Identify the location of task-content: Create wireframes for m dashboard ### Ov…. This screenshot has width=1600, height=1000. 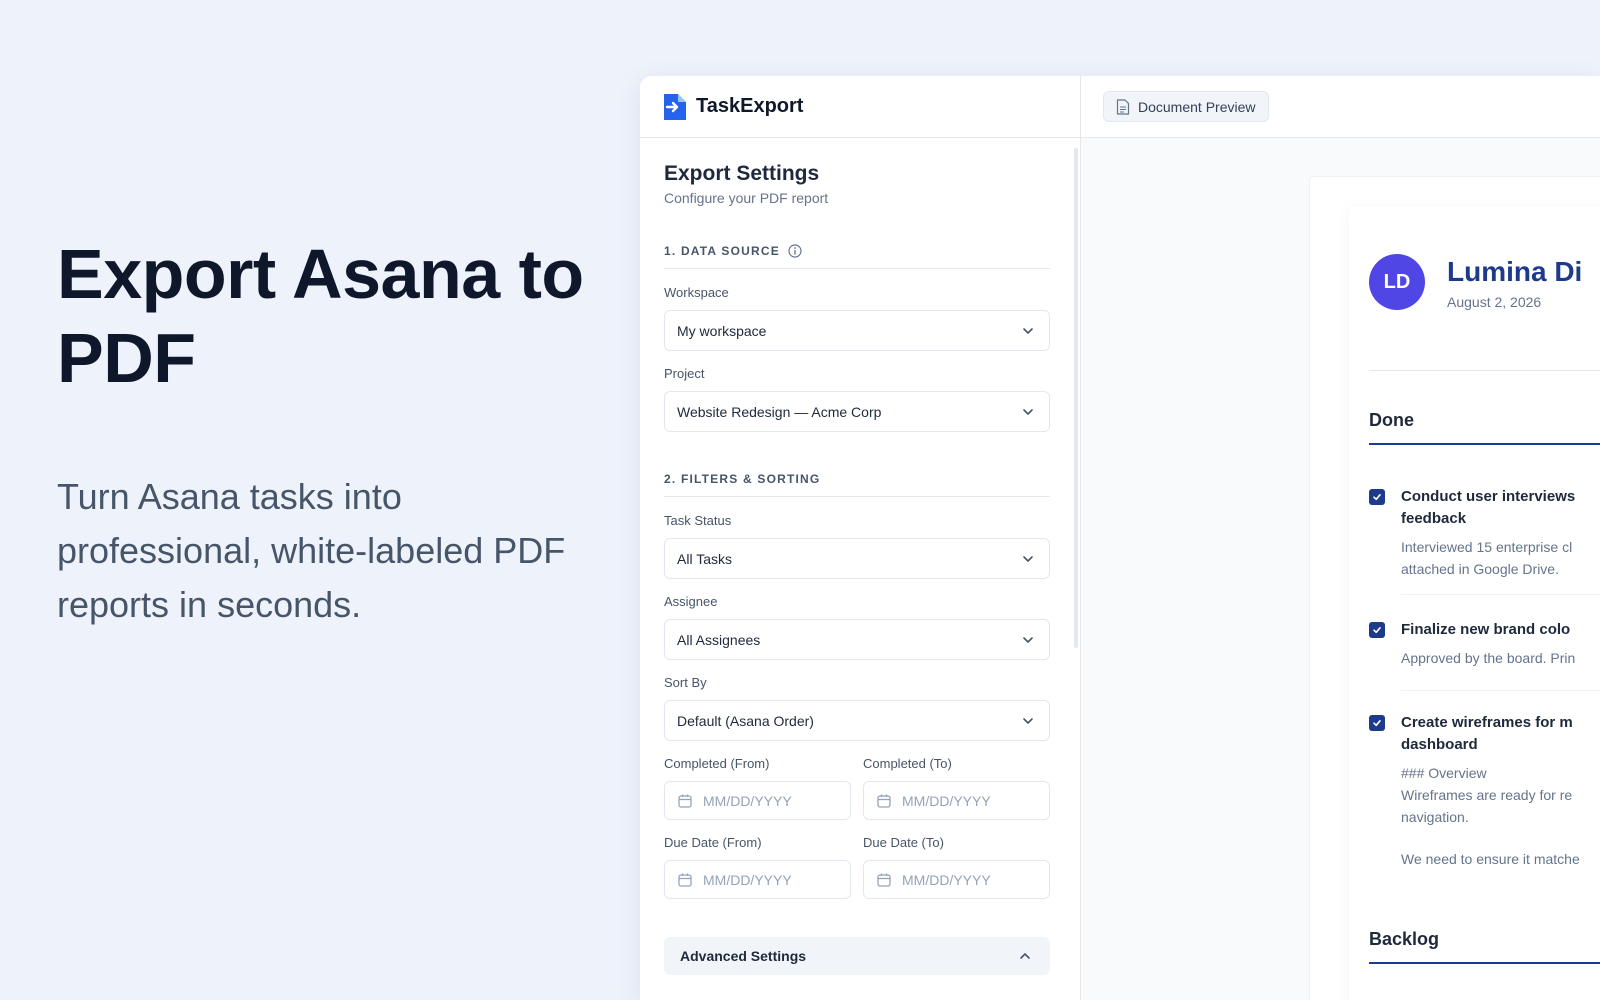
(1490, 791).